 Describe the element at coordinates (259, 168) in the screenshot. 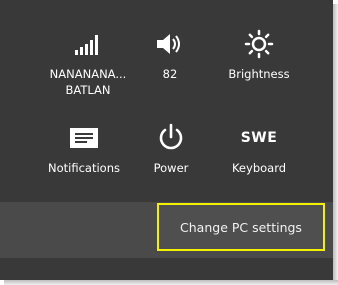

I see `keyboard-label: Keyboard` at that location.